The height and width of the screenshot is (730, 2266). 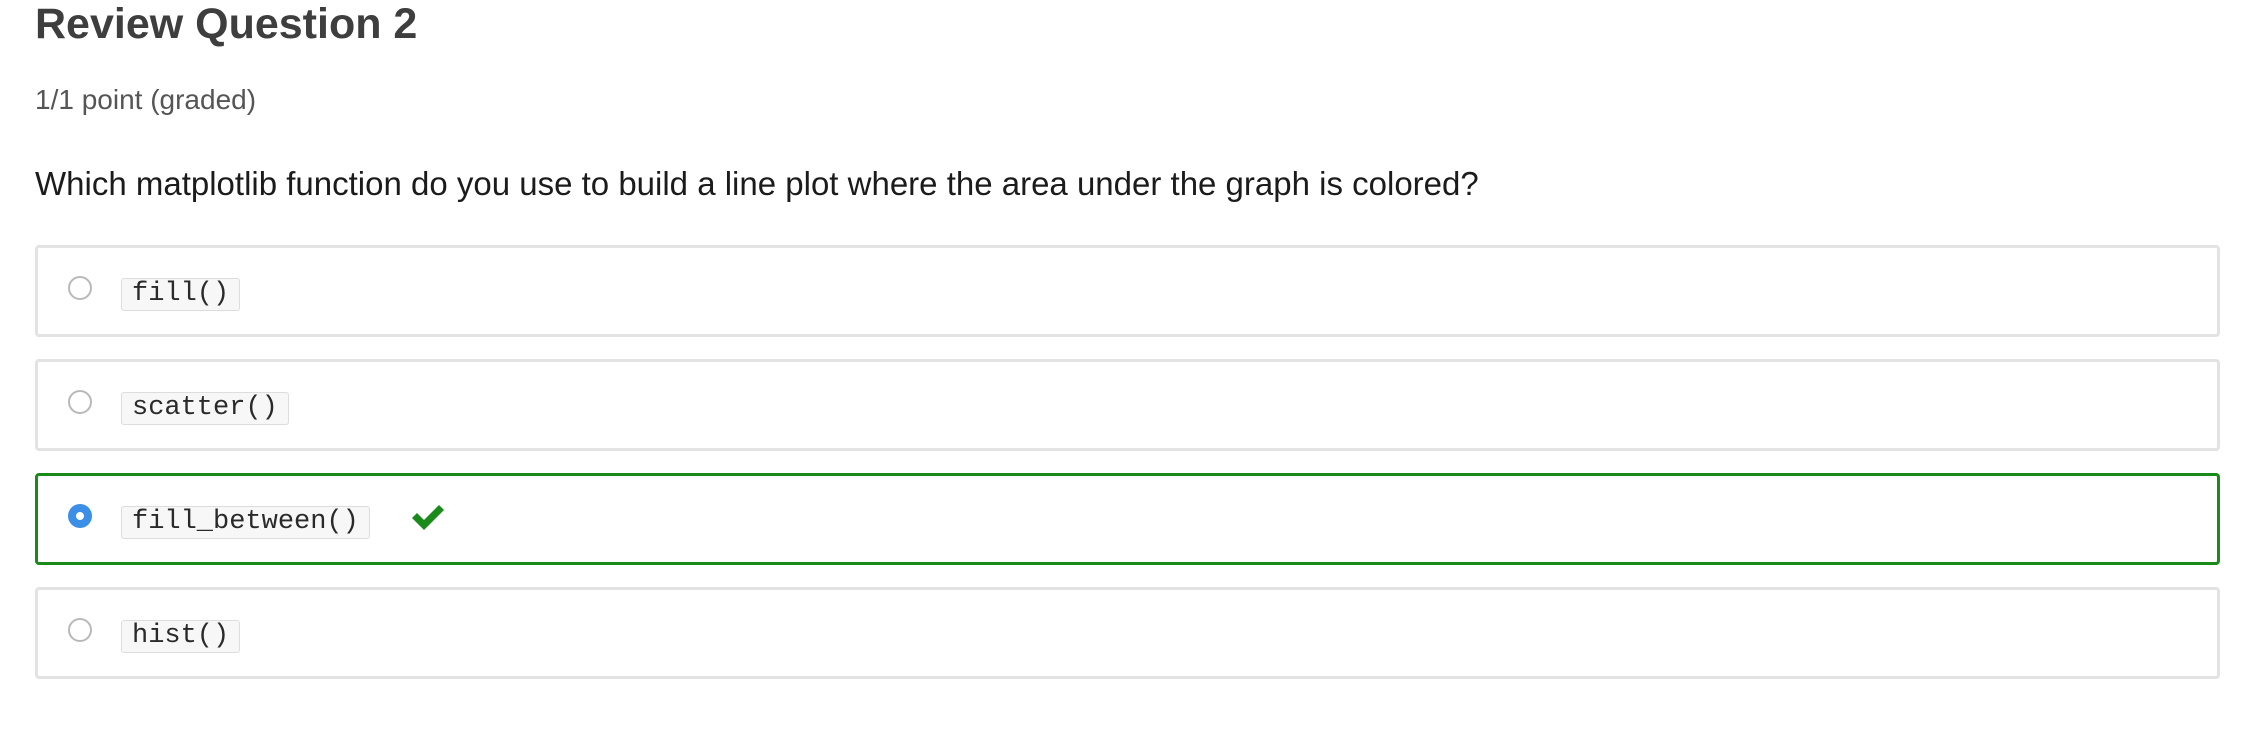 What do you see at coordinates (1127, 405) in the screenshot?
I see `choice-scatter: scatter()` at bounding box center [1127, 405].